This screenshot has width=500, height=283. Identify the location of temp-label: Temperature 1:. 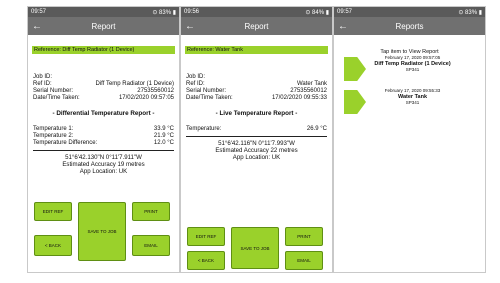
(53, 129).